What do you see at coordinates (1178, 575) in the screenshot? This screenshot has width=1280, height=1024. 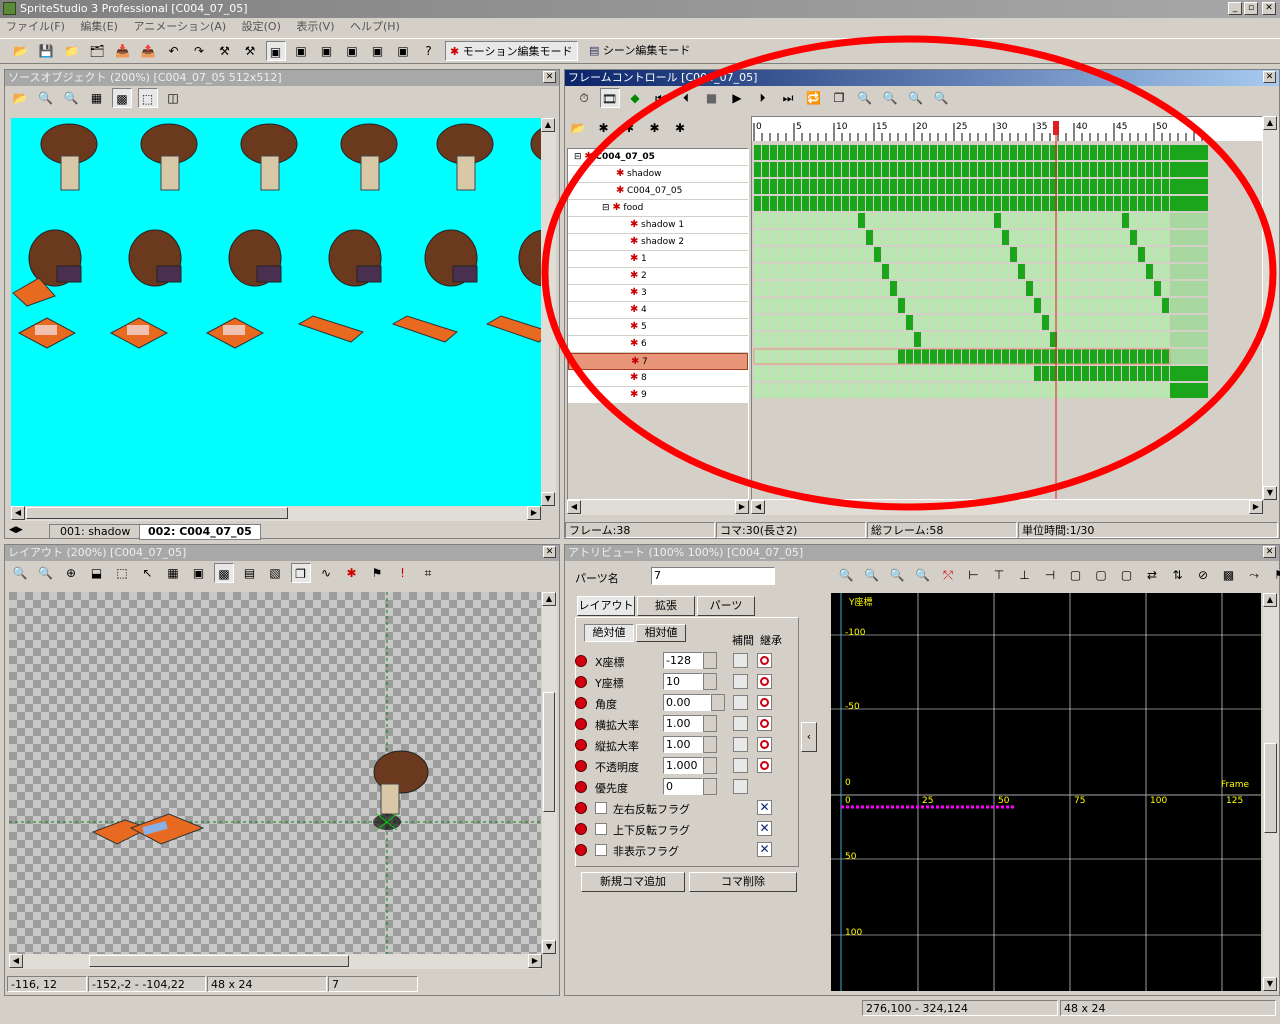 I see `sort-icon: ⇅` at bounding box center [1178, 575].